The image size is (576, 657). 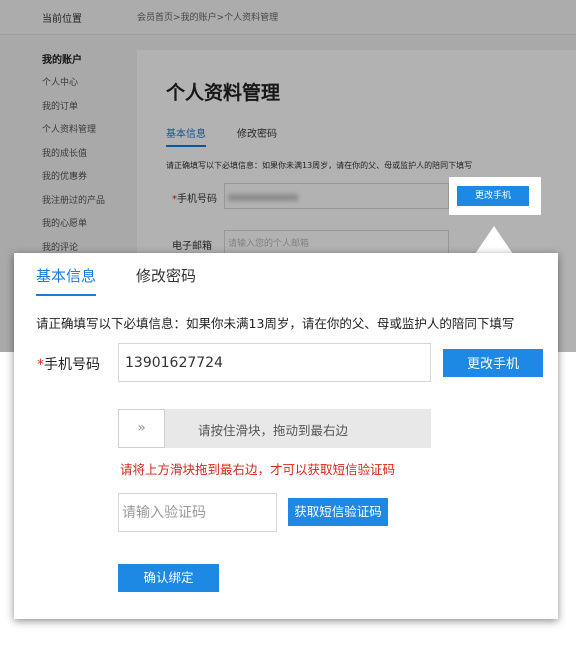 I want to click on get-sms-code-button: 获取短信验证码, so click(x=338, y=512).